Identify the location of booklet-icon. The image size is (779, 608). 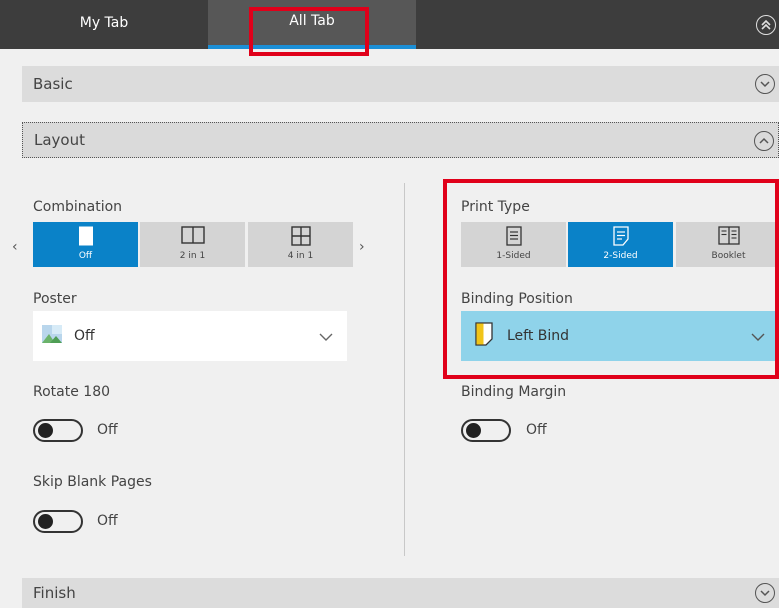
(728, 237).